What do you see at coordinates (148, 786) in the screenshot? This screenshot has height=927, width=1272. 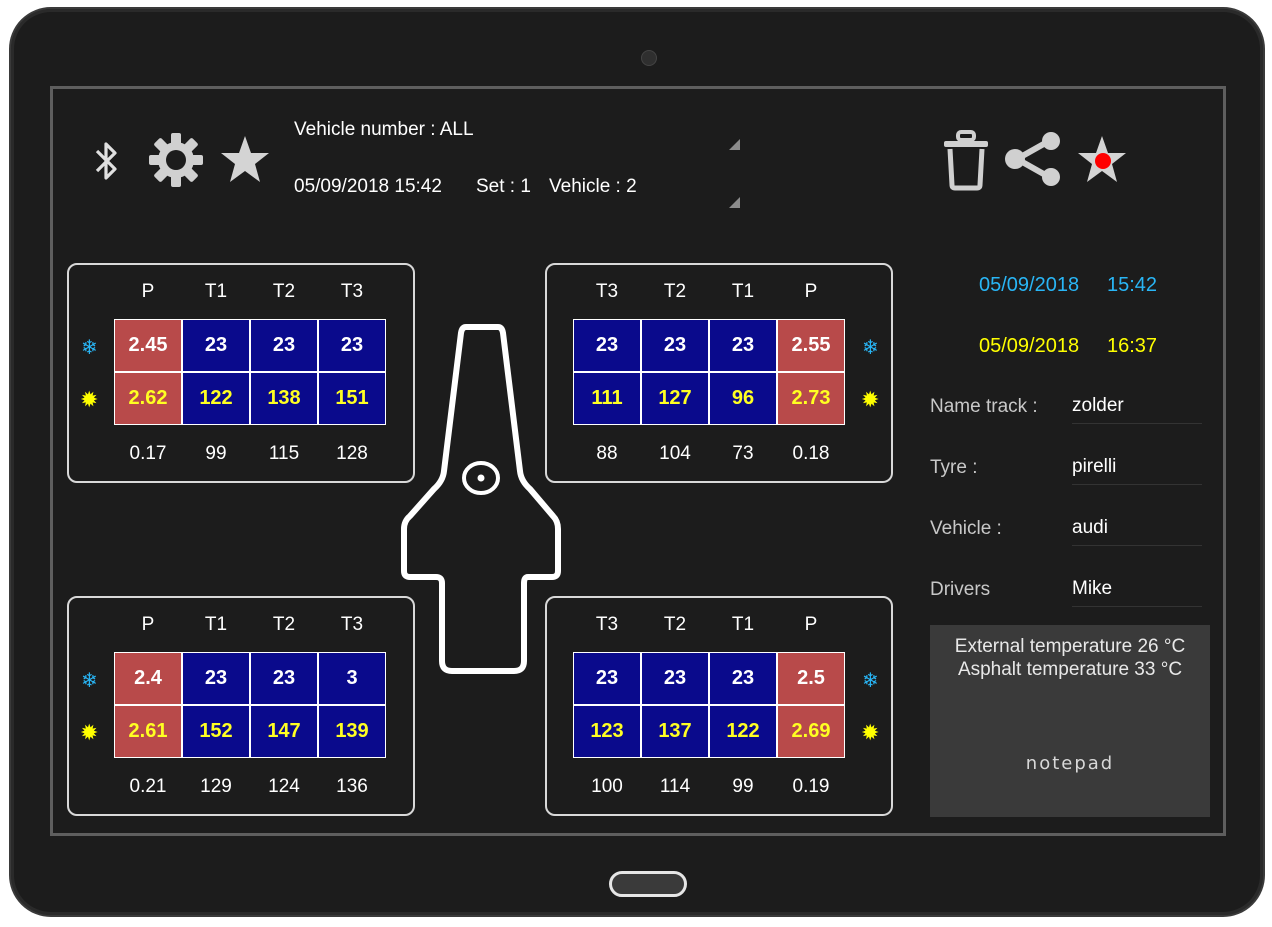 I see `delta-value: 0.21` at bounding box center [148, 786].